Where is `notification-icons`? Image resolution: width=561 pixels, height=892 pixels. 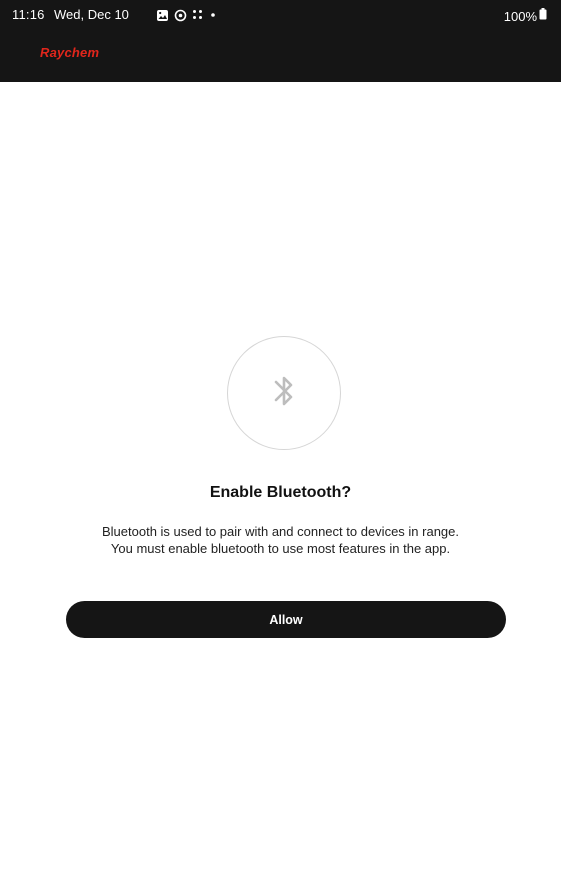 notification-icons is located at coordinates (186, 15).